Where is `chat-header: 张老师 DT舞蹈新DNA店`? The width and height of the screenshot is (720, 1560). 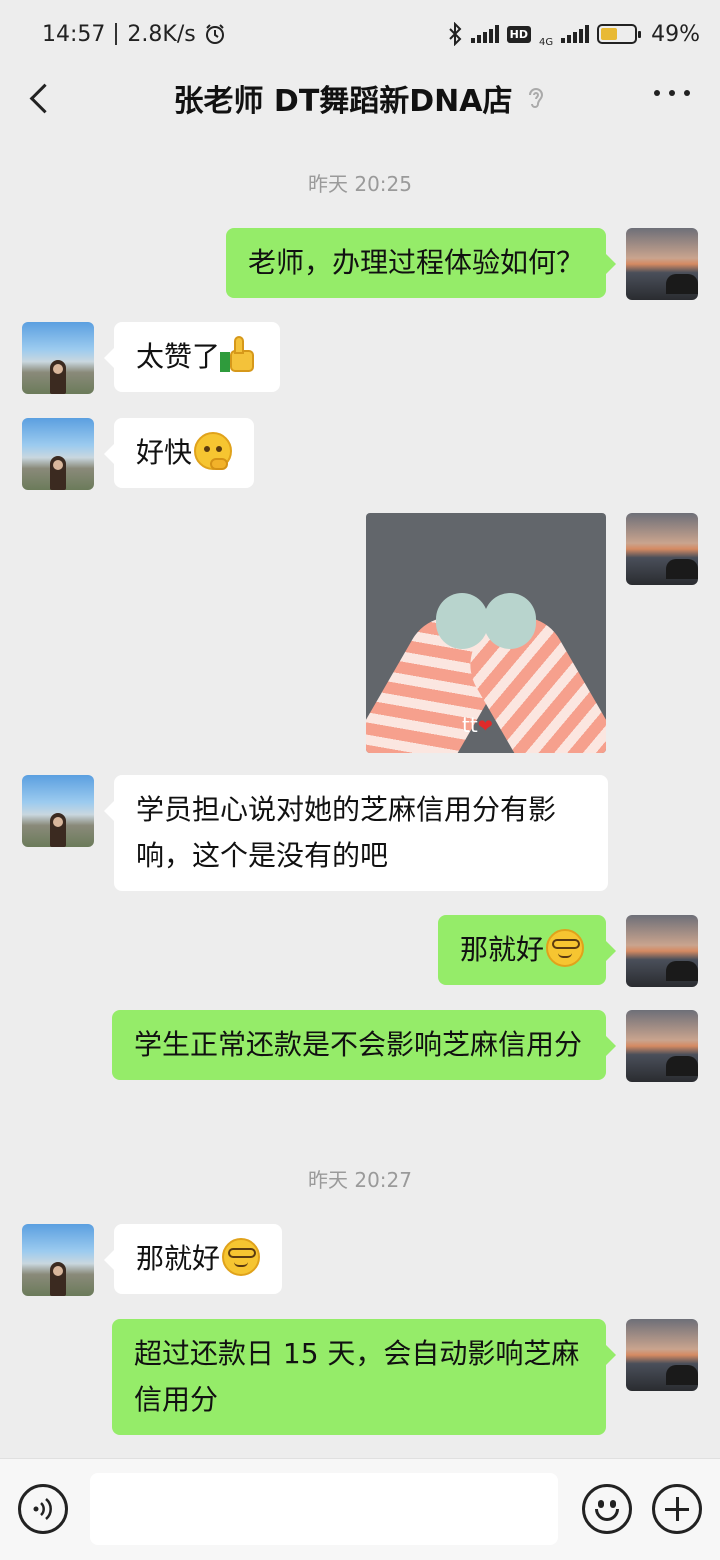 chat-header: 张老师 DT舞蹈新DNA店 is located at coordinates (360, 98).